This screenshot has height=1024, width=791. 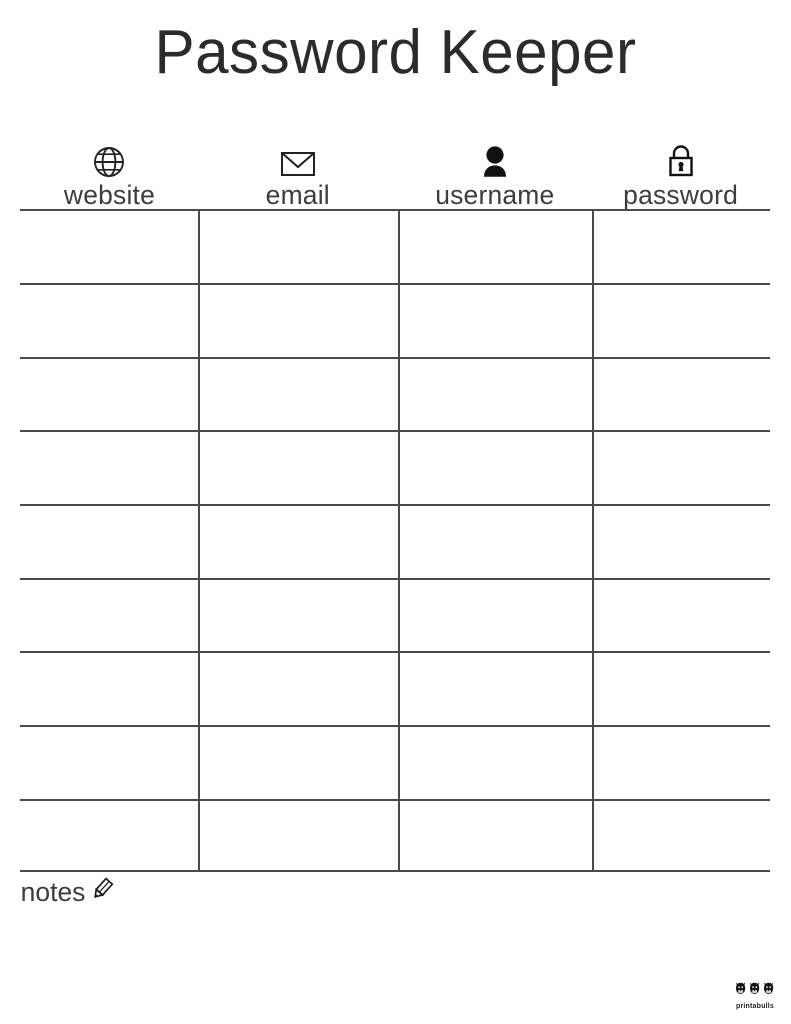 What do you see at coordinates (395, 871) in the screenshot?
I see `table-rule` at bounding box center [395, 871].